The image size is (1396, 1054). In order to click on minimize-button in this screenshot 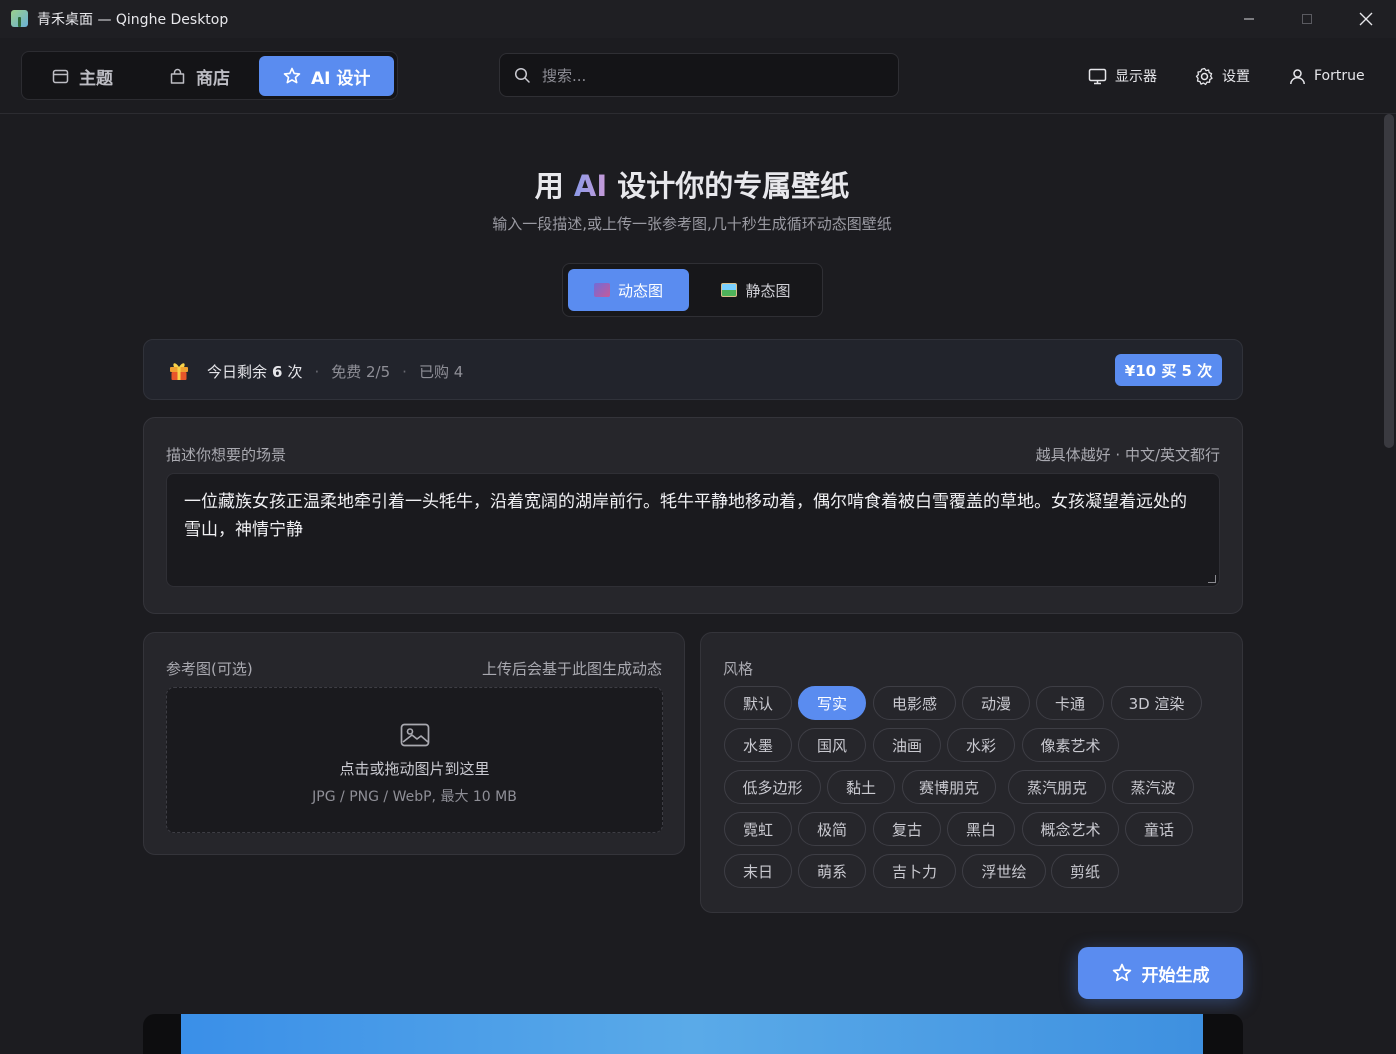, I will do `click(1249, 19)`.